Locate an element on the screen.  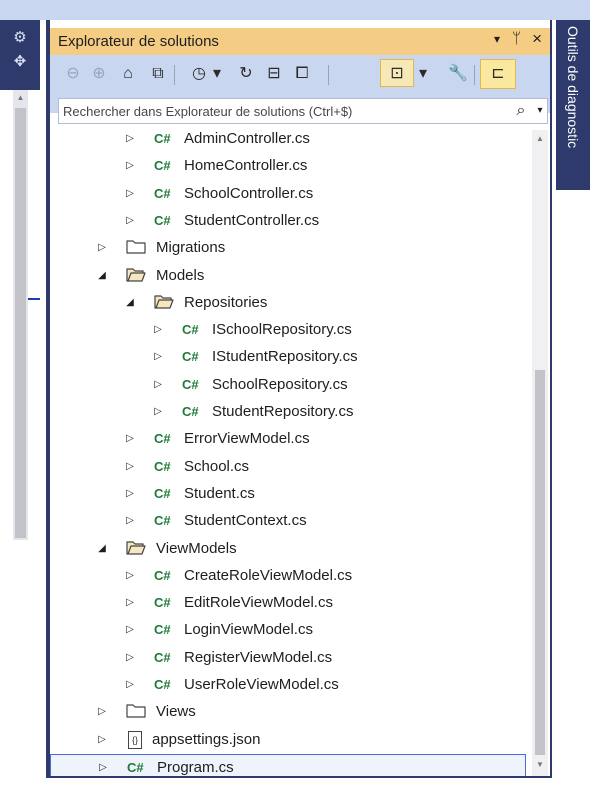
tree-view-icon: ⊡ is located at coordinates (397, 74).